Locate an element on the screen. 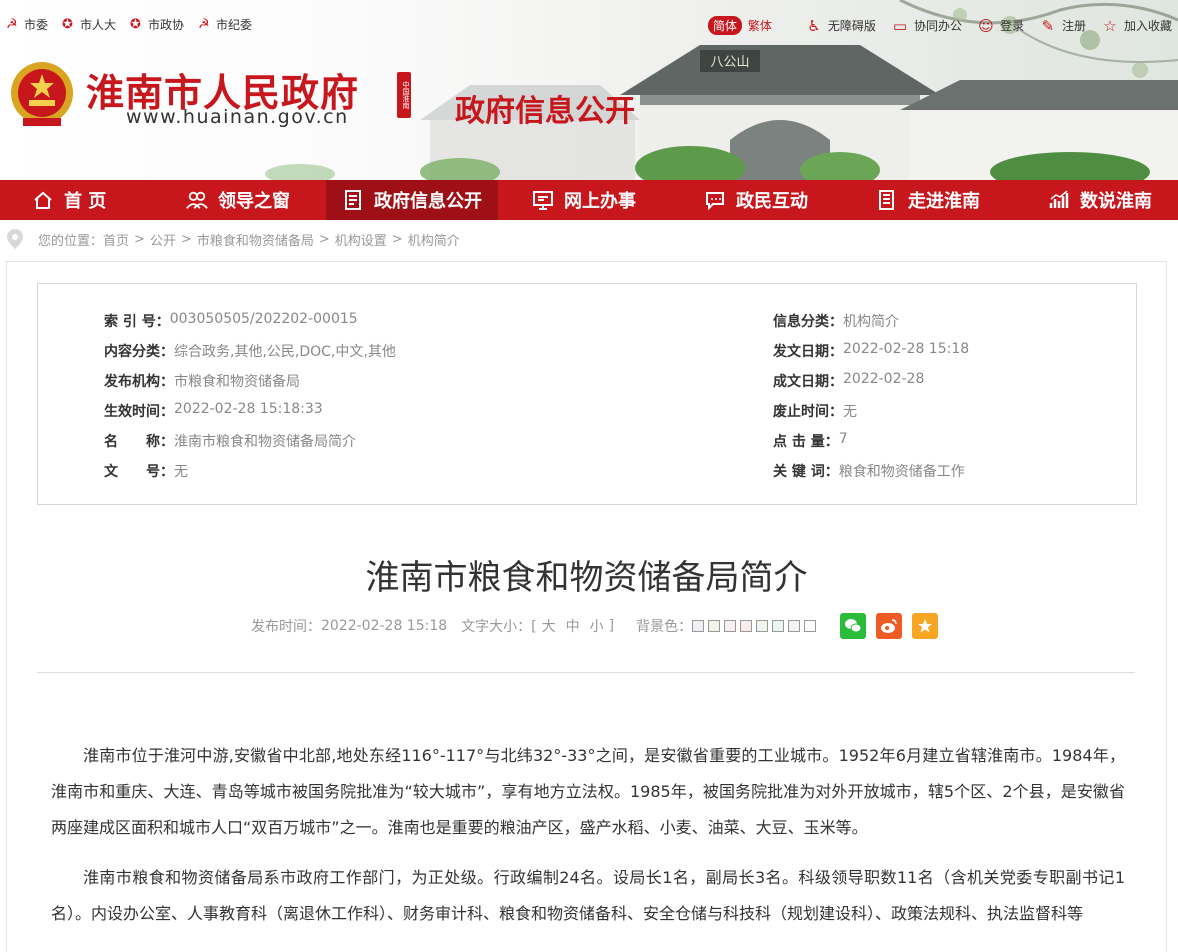 This screenshot has width=1178, height=952. link-municipal-committee: ☭ 市委 is located at coordinates (27, 24).